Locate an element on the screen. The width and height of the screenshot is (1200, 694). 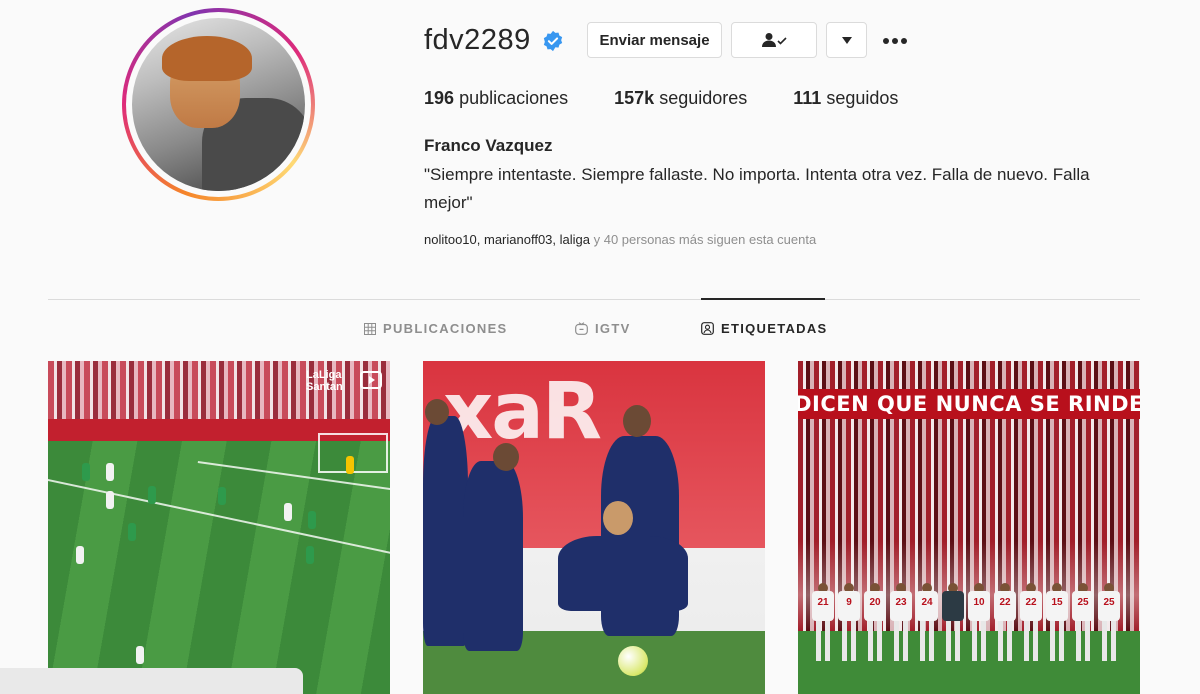
post-thumbnail-2: xaR is located at coordinates (594, 527).